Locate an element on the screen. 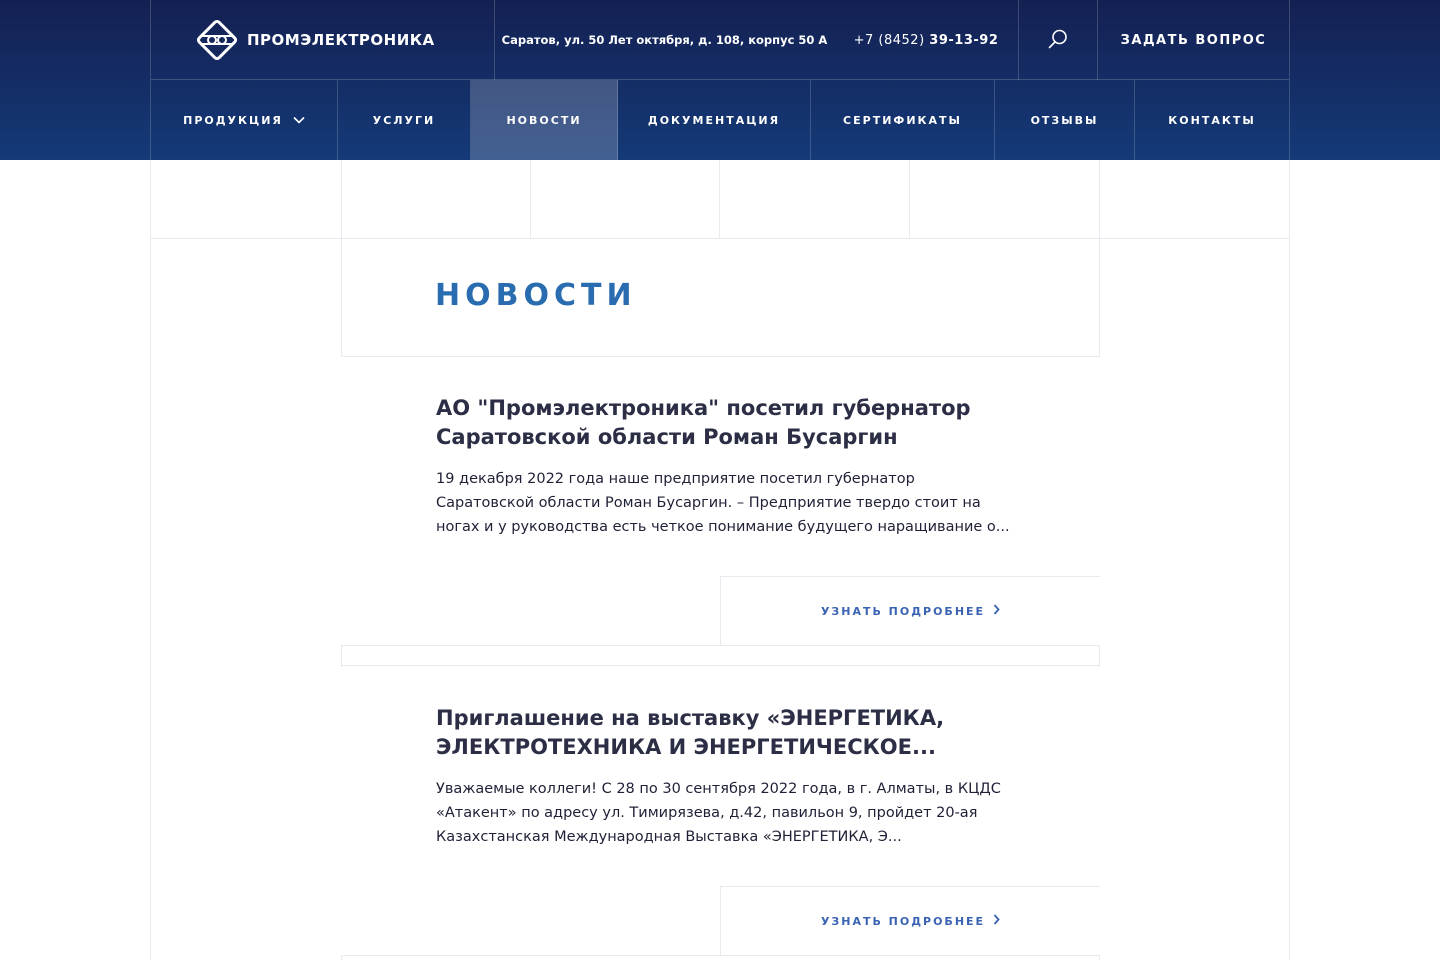 The width and height of the screenshot is (1440, 960). site-logo: ПРОМЭЛЕКТРОНИКА is located at coordinates (322, 40).